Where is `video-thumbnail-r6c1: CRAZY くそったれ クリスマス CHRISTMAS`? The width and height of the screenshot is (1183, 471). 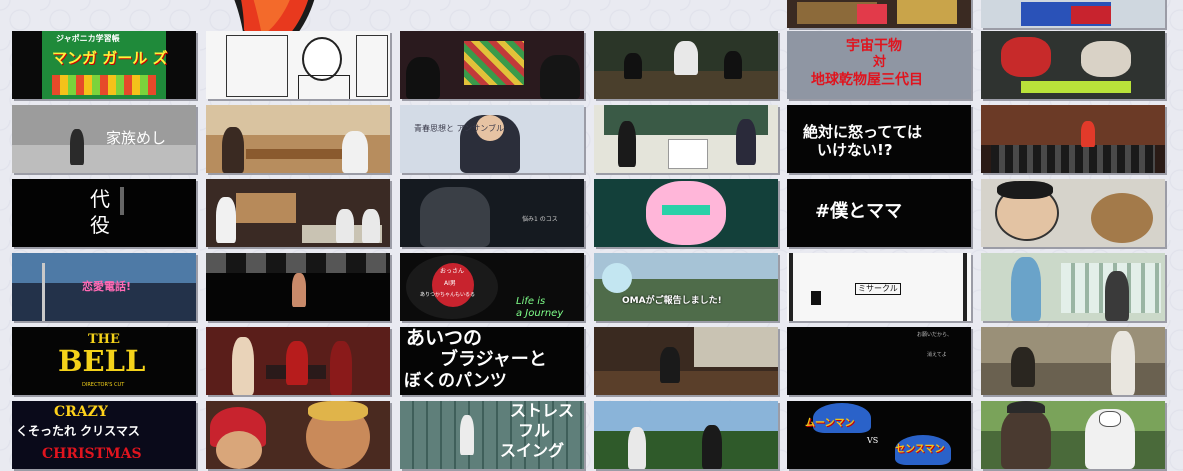 video-thumbnail-r6c1: CRAZY くそったれ クリスマス CHRISTMAS is located at coordinates (104, 435).